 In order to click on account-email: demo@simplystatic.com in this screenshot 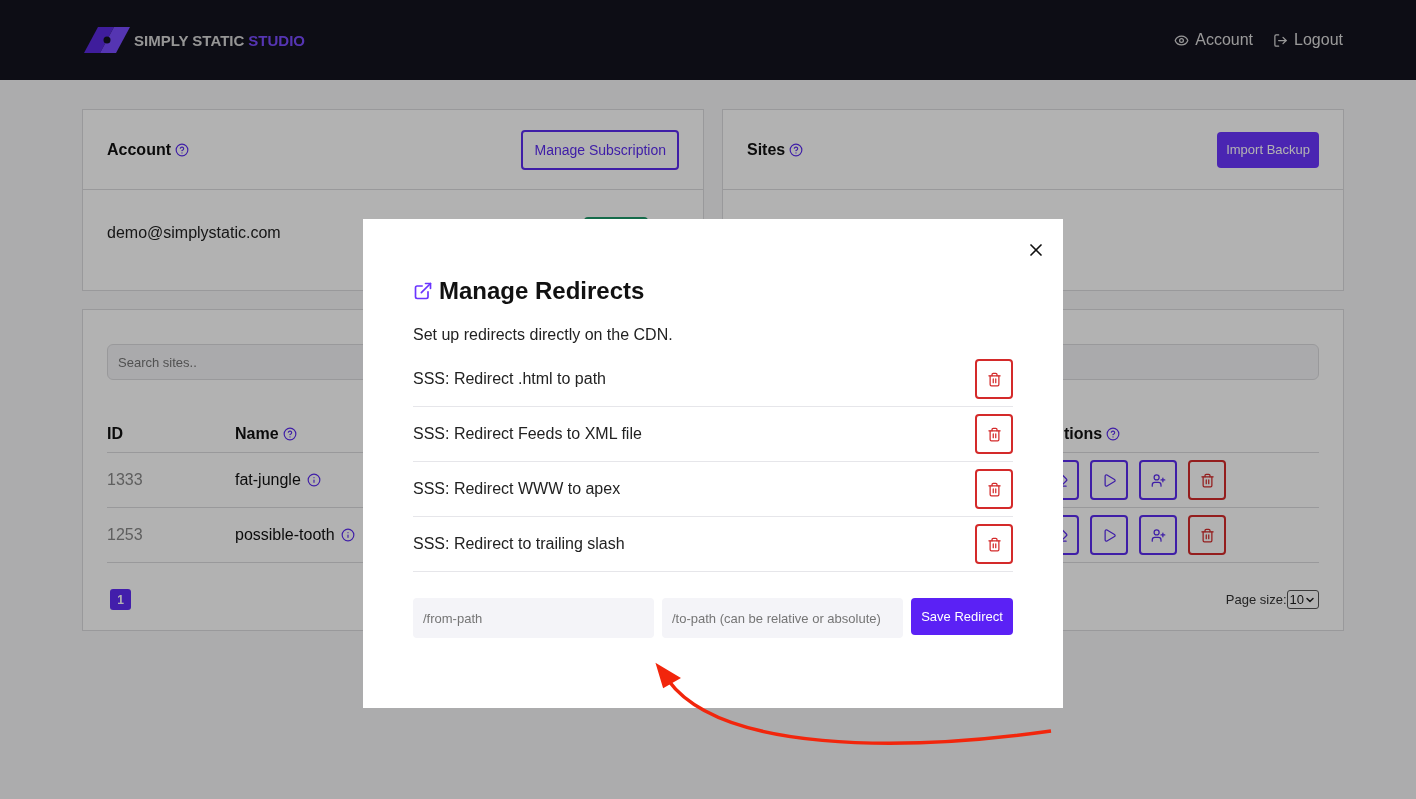, I will do `click(194, 232)`.